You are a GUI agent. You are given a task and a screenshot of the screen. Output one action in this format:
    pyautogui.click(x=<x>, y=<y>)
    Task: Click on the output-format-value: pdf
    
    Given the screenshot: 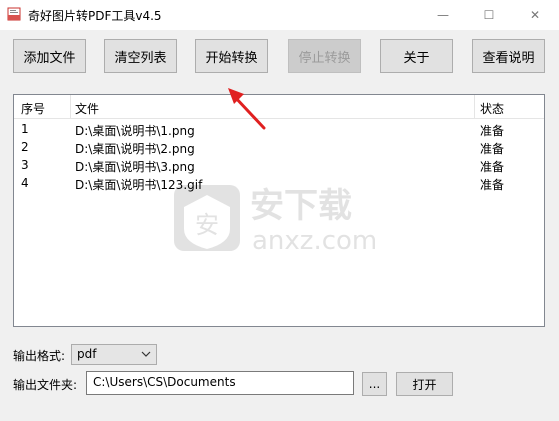 What is the action you would take?
    pyautogui.click(x=87, y=354)
    